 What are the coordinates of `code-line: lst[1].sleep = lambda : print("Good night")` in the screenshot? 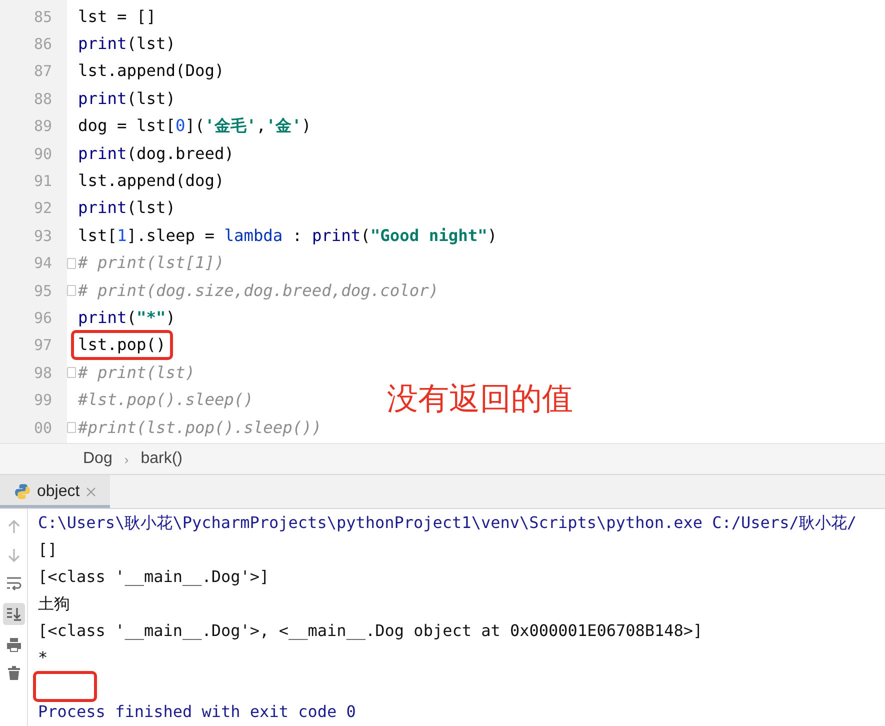 It's located at (288, 235).